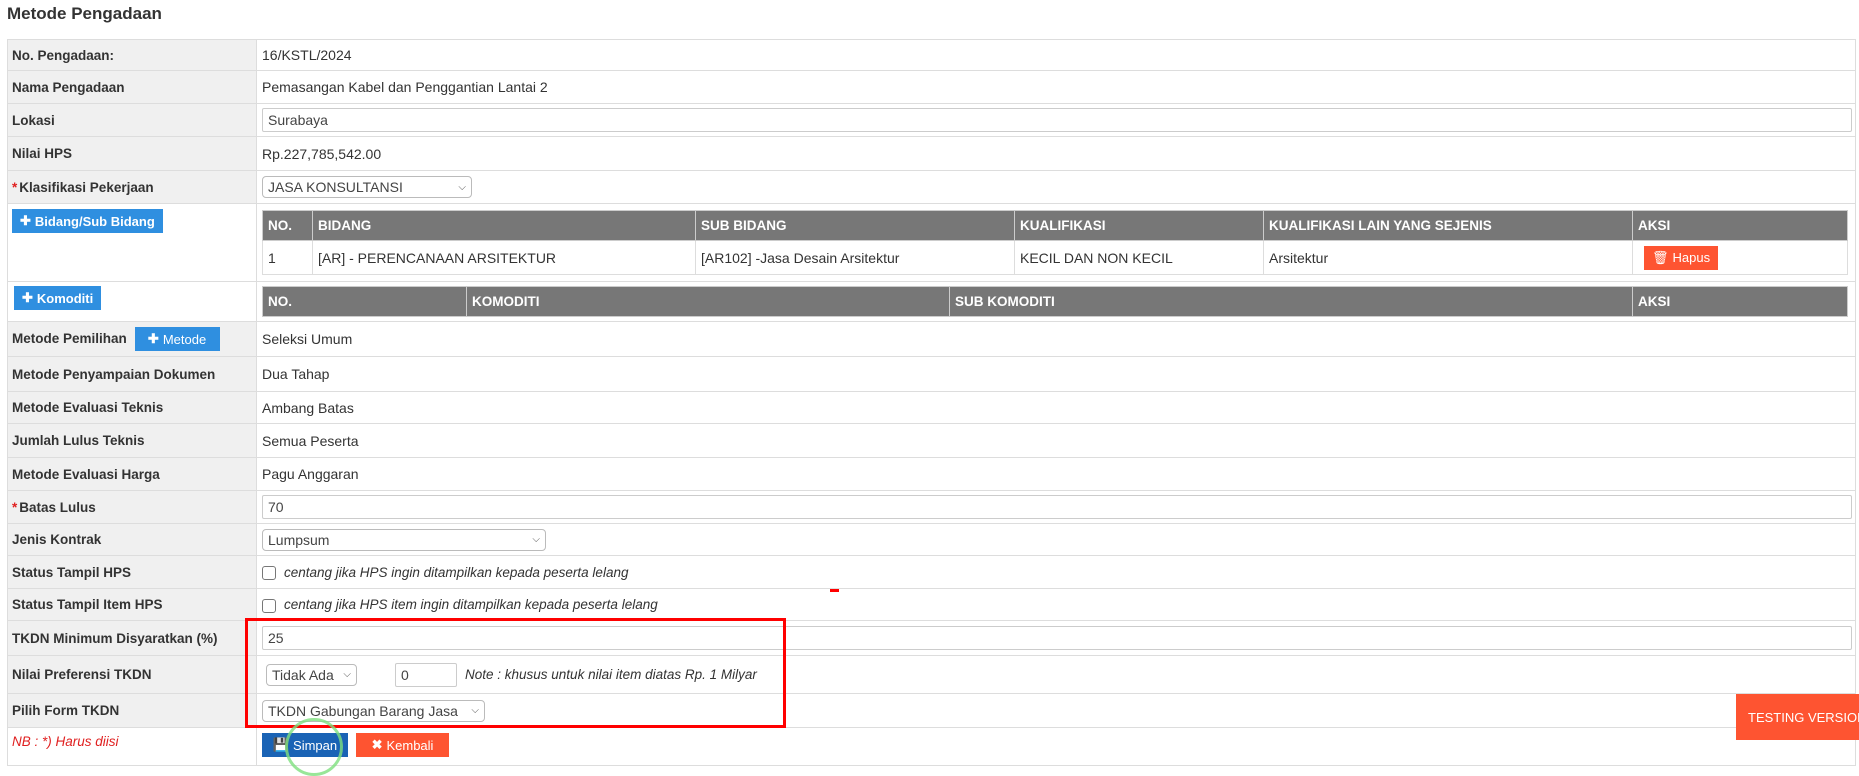  Describe the element at coordinates (132, 572) in the screenshot. I see `label: Status Tampil HPS` at that location.